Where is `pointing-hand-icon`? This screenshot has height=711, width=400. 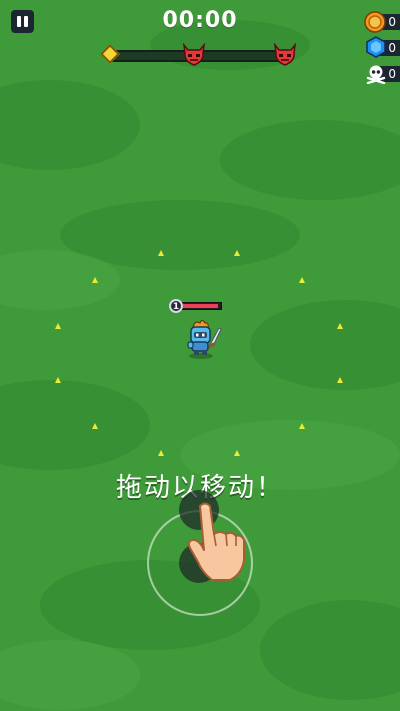
pointing-hand-icon is located at coordinates (216, 541).